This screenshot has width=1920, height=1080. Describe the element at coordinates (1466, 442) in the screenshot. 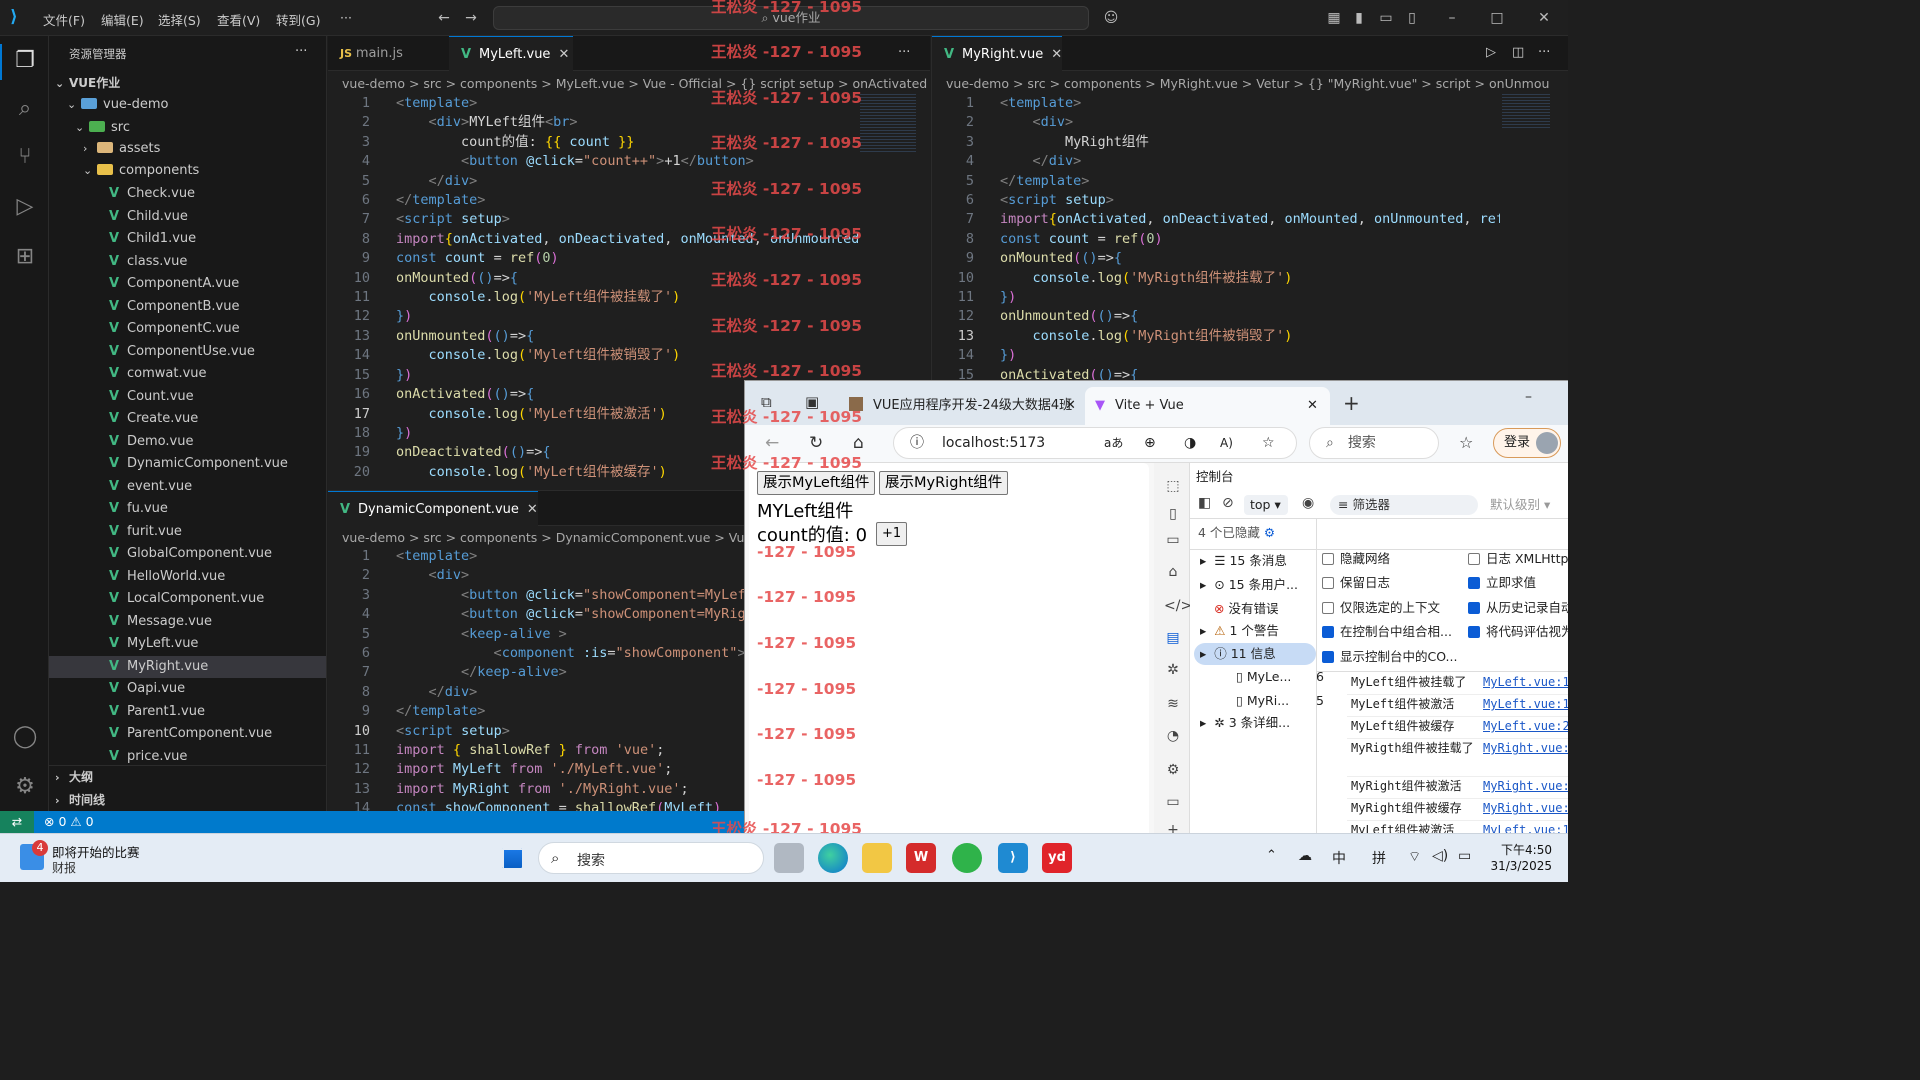

I see `favorites-icon: ☆` at that location.